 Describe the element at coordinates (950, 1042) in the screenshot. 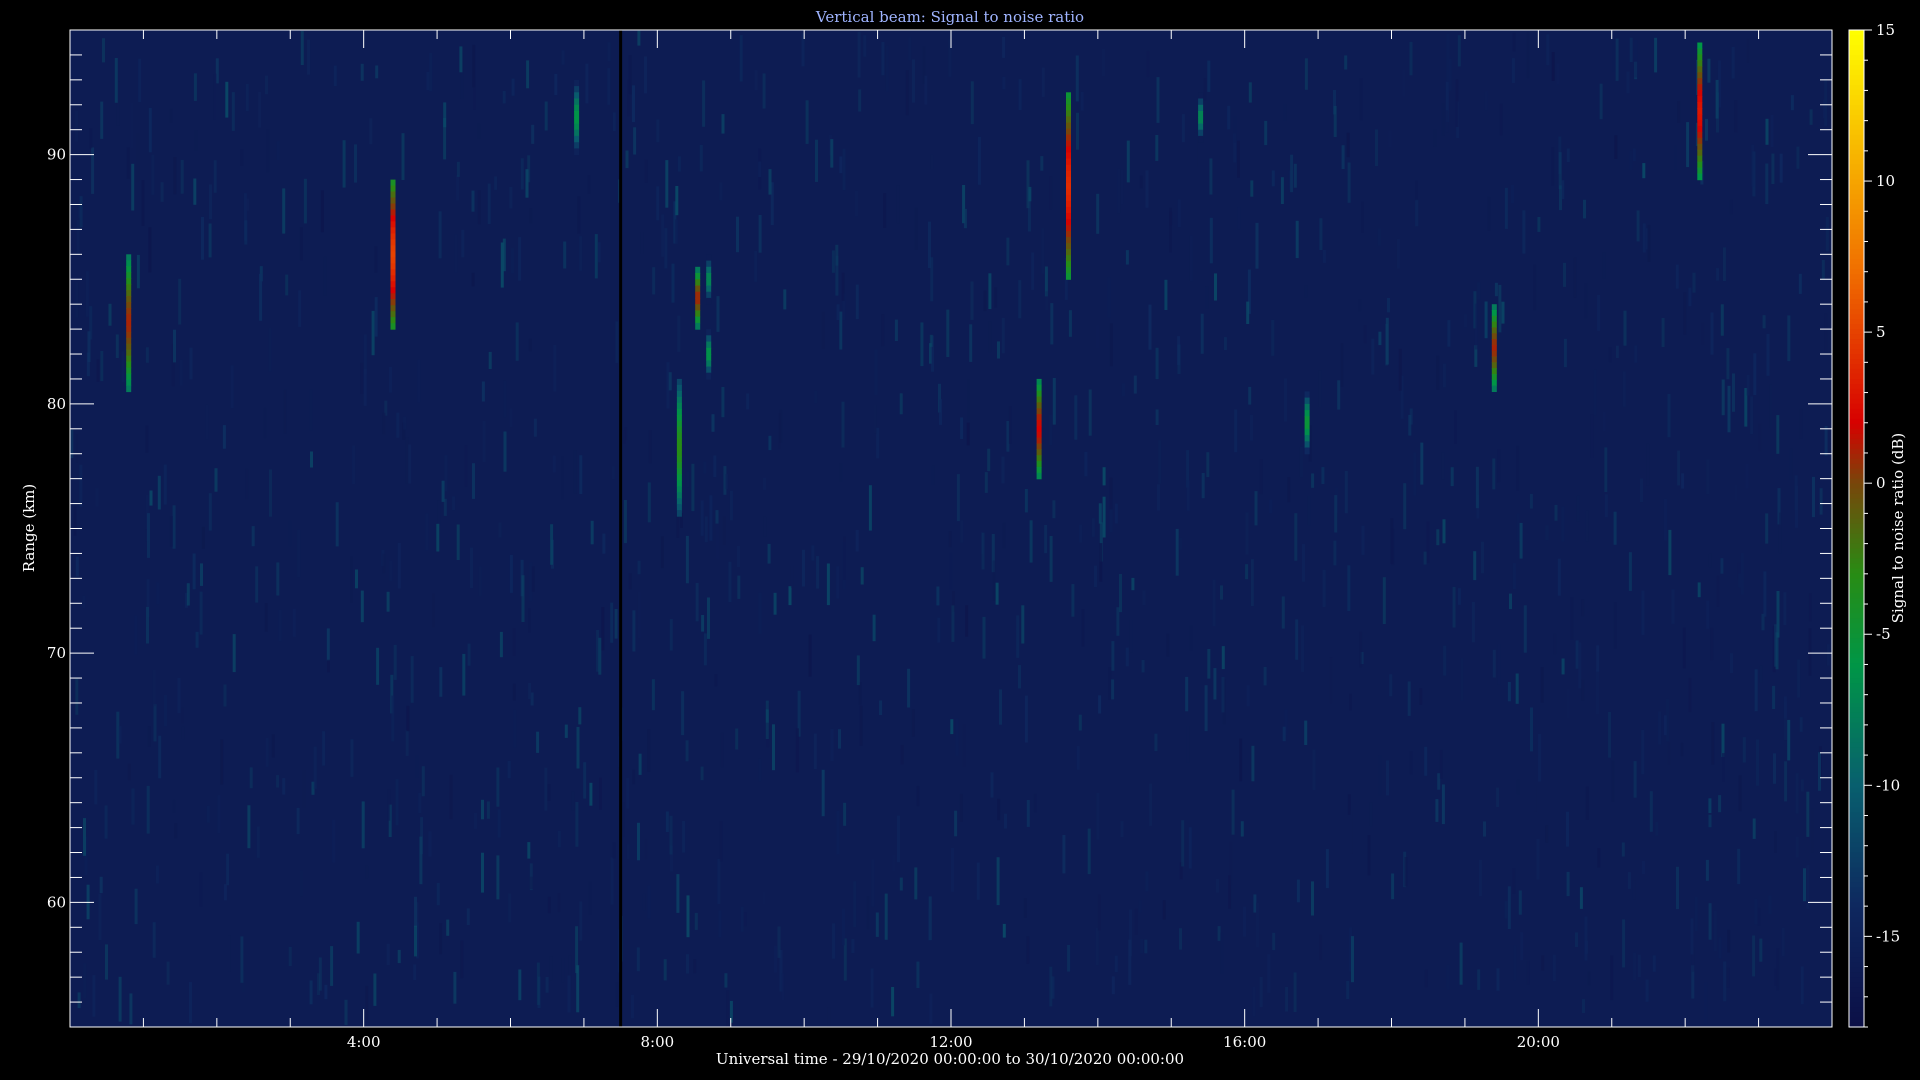

I see `x-tick-label: 12:00` at that location.